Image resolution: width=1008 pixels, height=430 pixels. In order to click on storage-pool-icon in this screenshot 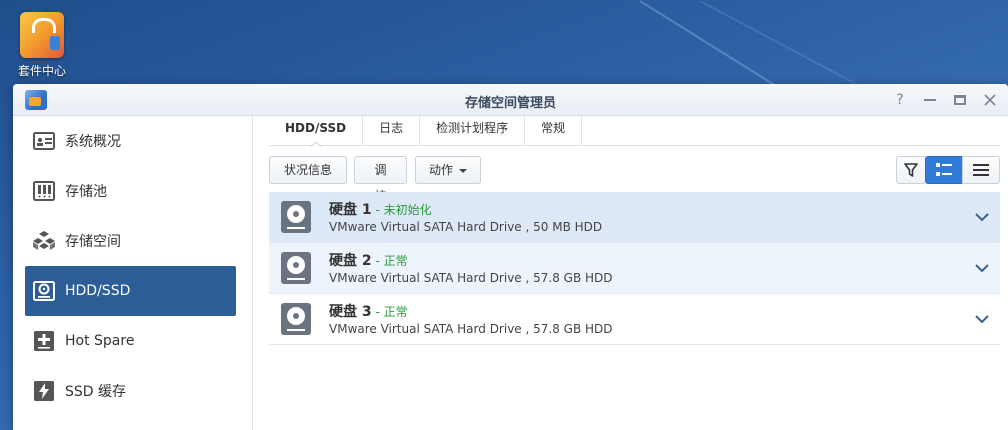, I will do `click(44, 191)`.